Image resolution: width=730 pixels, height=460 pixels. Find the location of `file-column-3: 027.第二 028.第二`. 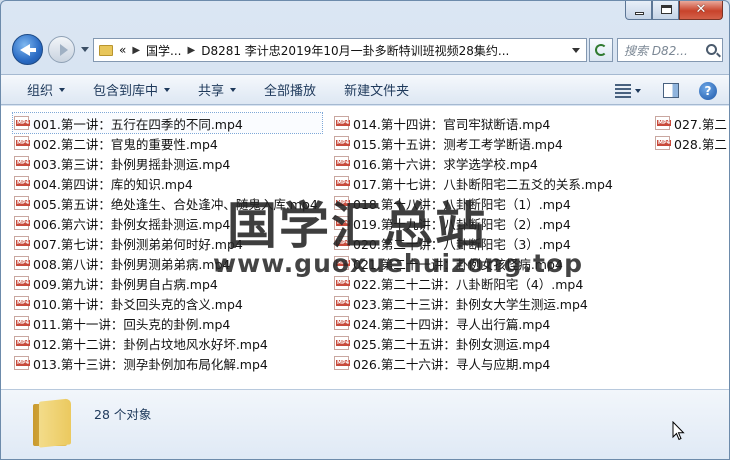

file-column-3: 027.第二 028.第二 is located at coordinates (691, 133).